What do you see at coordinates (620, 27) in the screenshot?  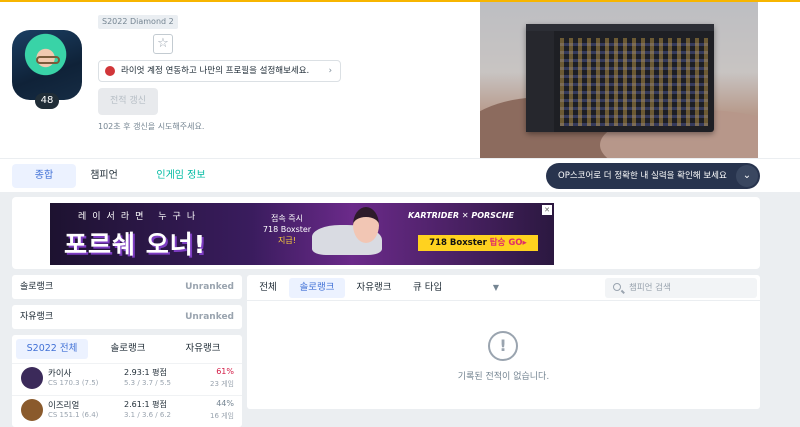 I see `window-titlebar` at bounding box center [620, 27].